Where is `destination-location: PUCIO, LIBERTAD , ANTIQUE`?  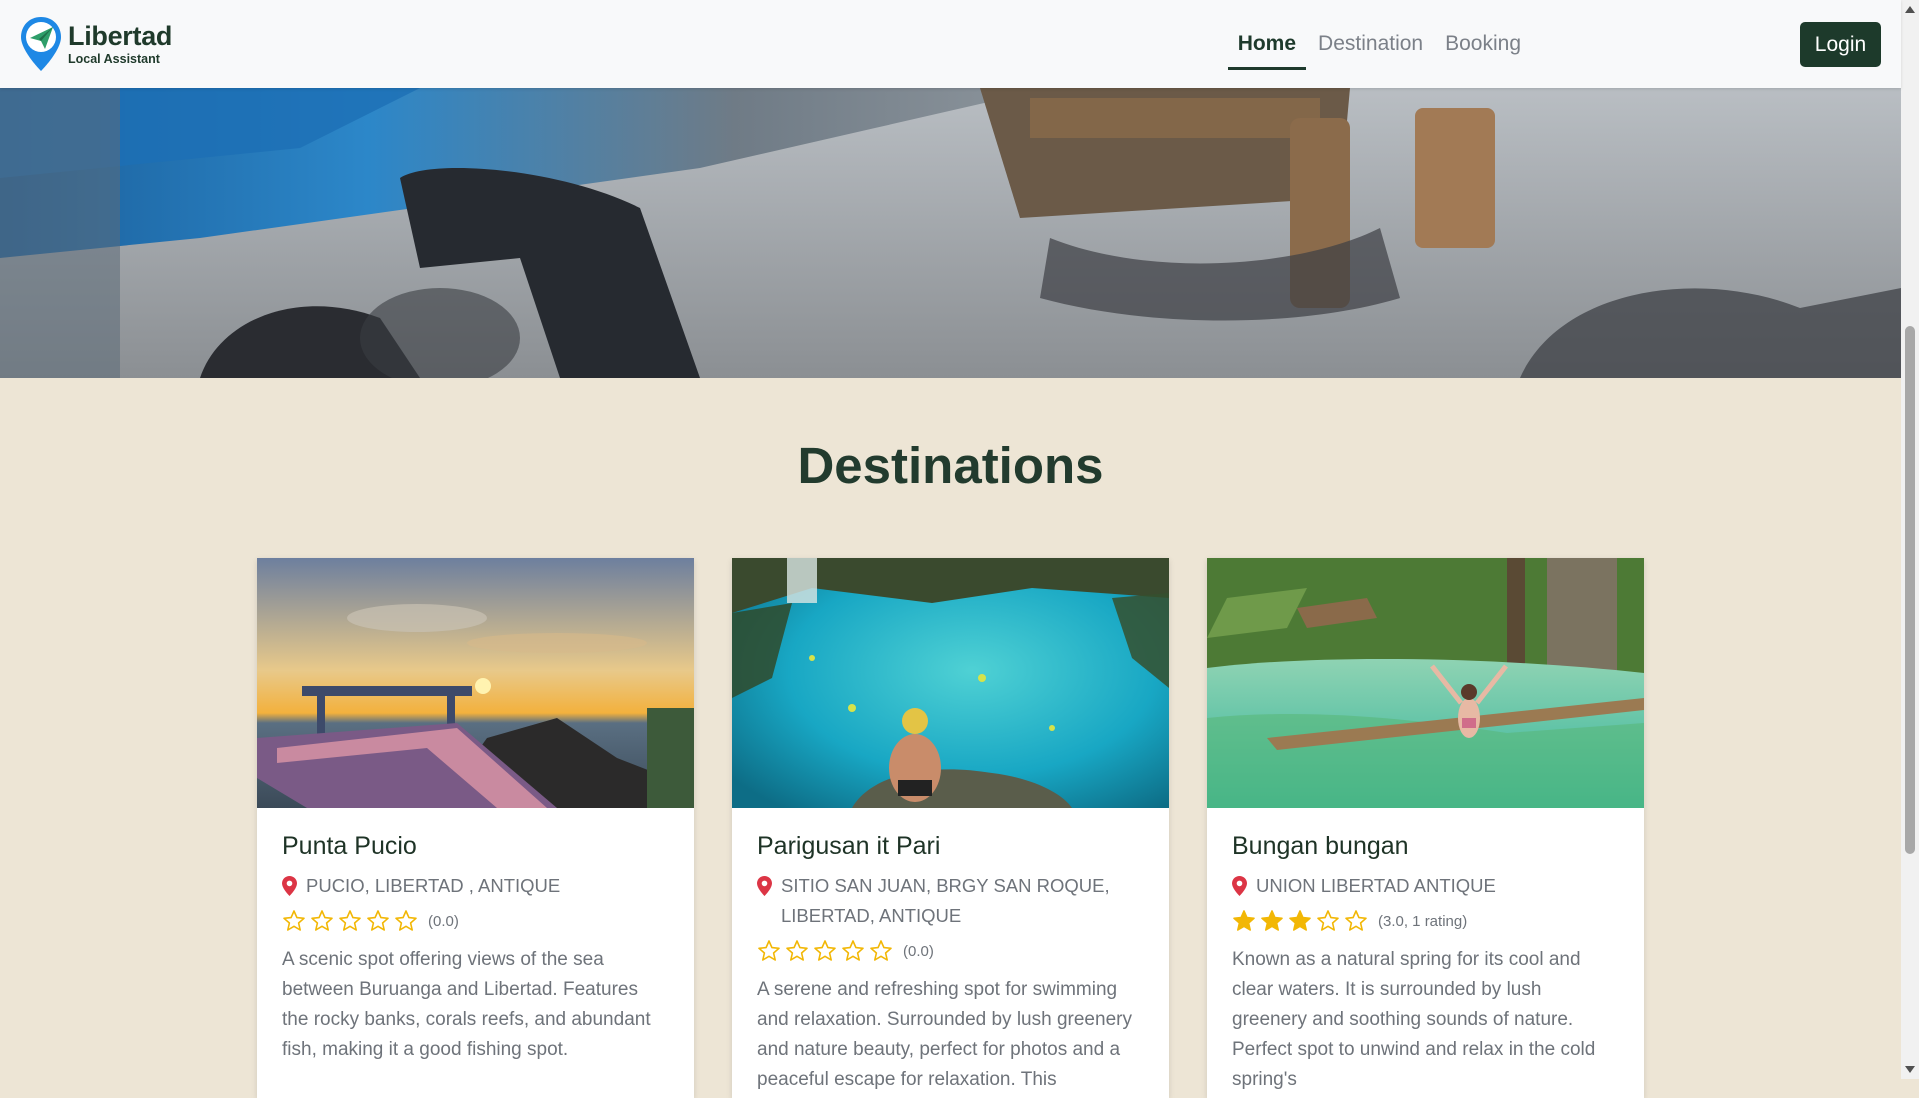 destination-location: PUCIO, LIBERTAD , ANTIQUE is located at coordinates (475, 886).